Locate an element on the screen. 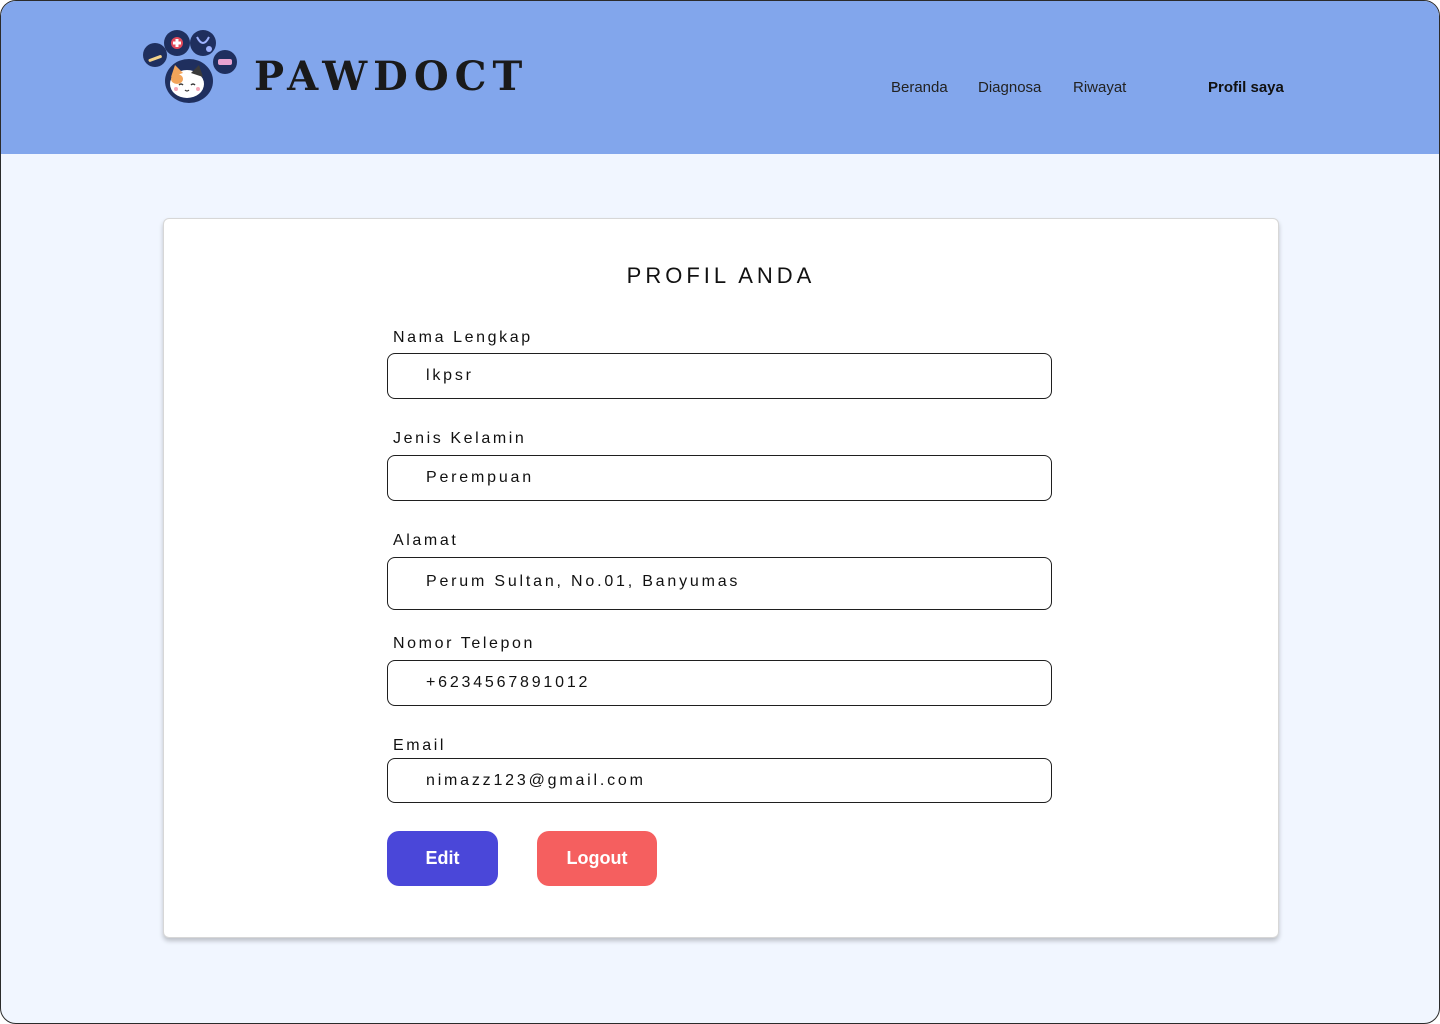  phone-value: +6234567891012 is located at coordinates (508, 682).